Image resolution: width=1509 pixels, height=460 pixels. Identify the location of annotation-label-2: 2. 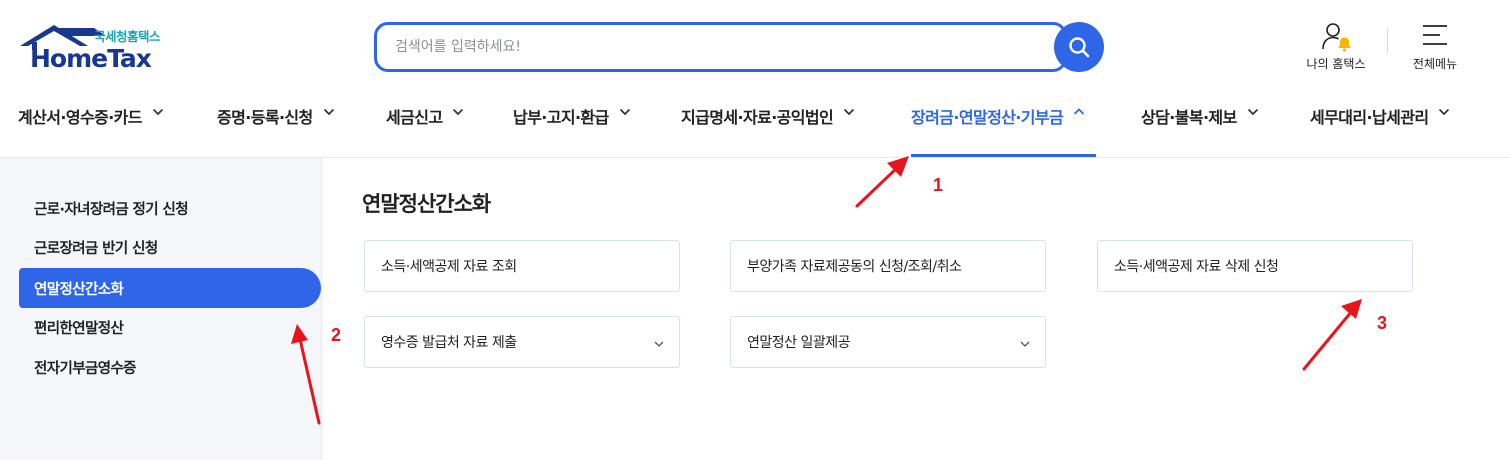
(336, 335).